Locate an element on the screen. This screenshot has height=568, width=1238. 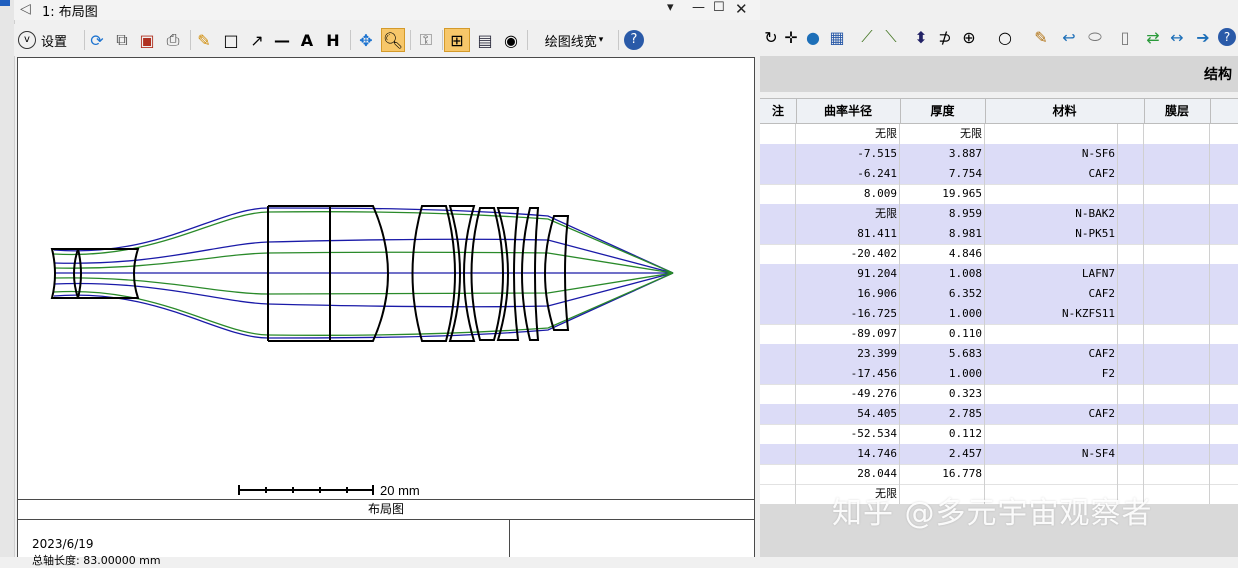
surface-icon: ⊅ is located at coordinates (945, 37).